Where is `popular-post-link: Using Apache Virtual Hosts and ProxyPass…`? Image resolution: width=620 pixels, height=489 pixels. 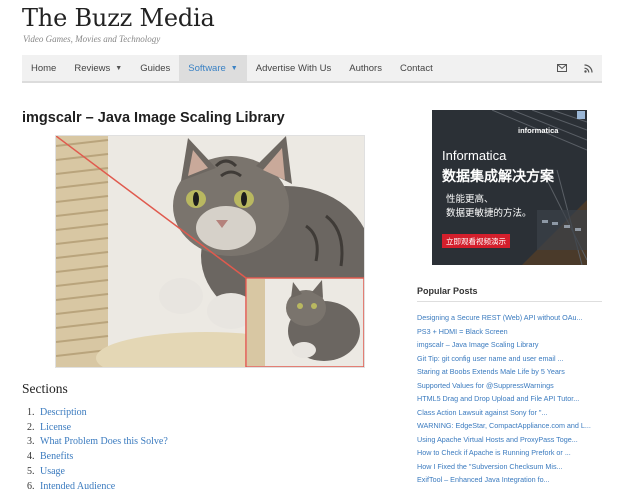 popular-post-link: Using Apache Virtual Hosts and ProxyPass… is located at coordinates (509, 440).